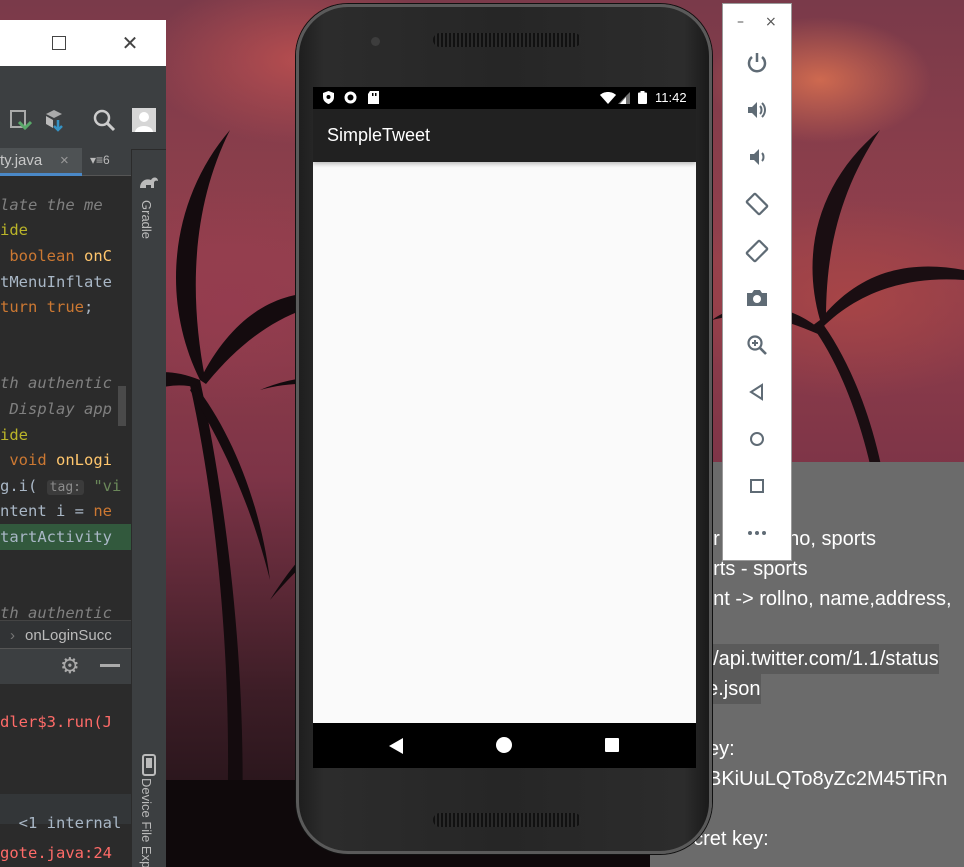 The width and height of the screenshot is (964, 867). I want to click on breadcrumb-label: onLoginSucc, so click(68, 635).